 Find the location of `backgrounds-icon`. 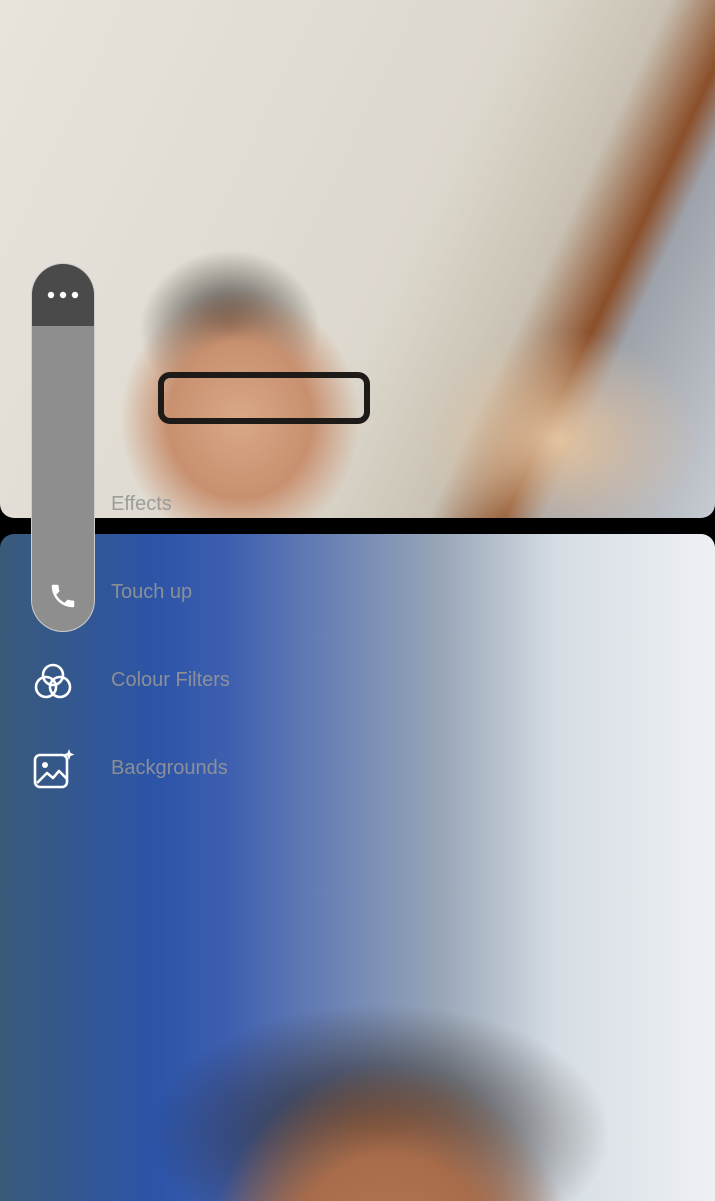

backgrounds-icon is located at coordinates (54, 769).